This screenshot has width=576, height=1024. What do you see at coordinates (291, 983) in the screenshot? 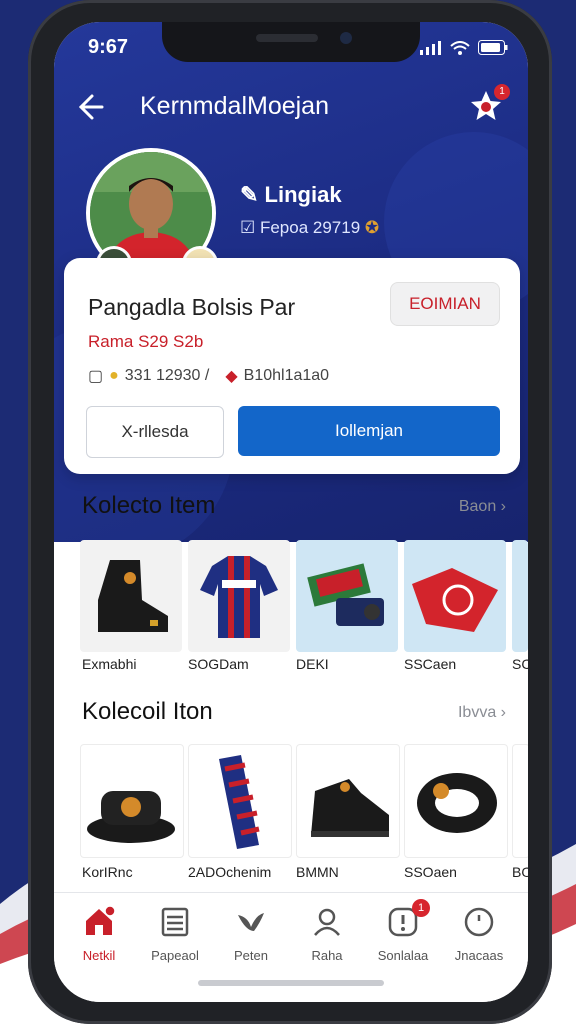
I see `home-indicator` at bounding box center [291, 983].